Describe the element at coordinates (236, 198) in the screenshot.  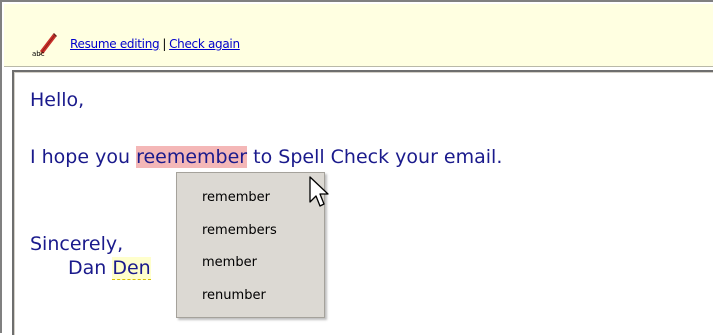
I see `suggestion-item: remember` at that location.